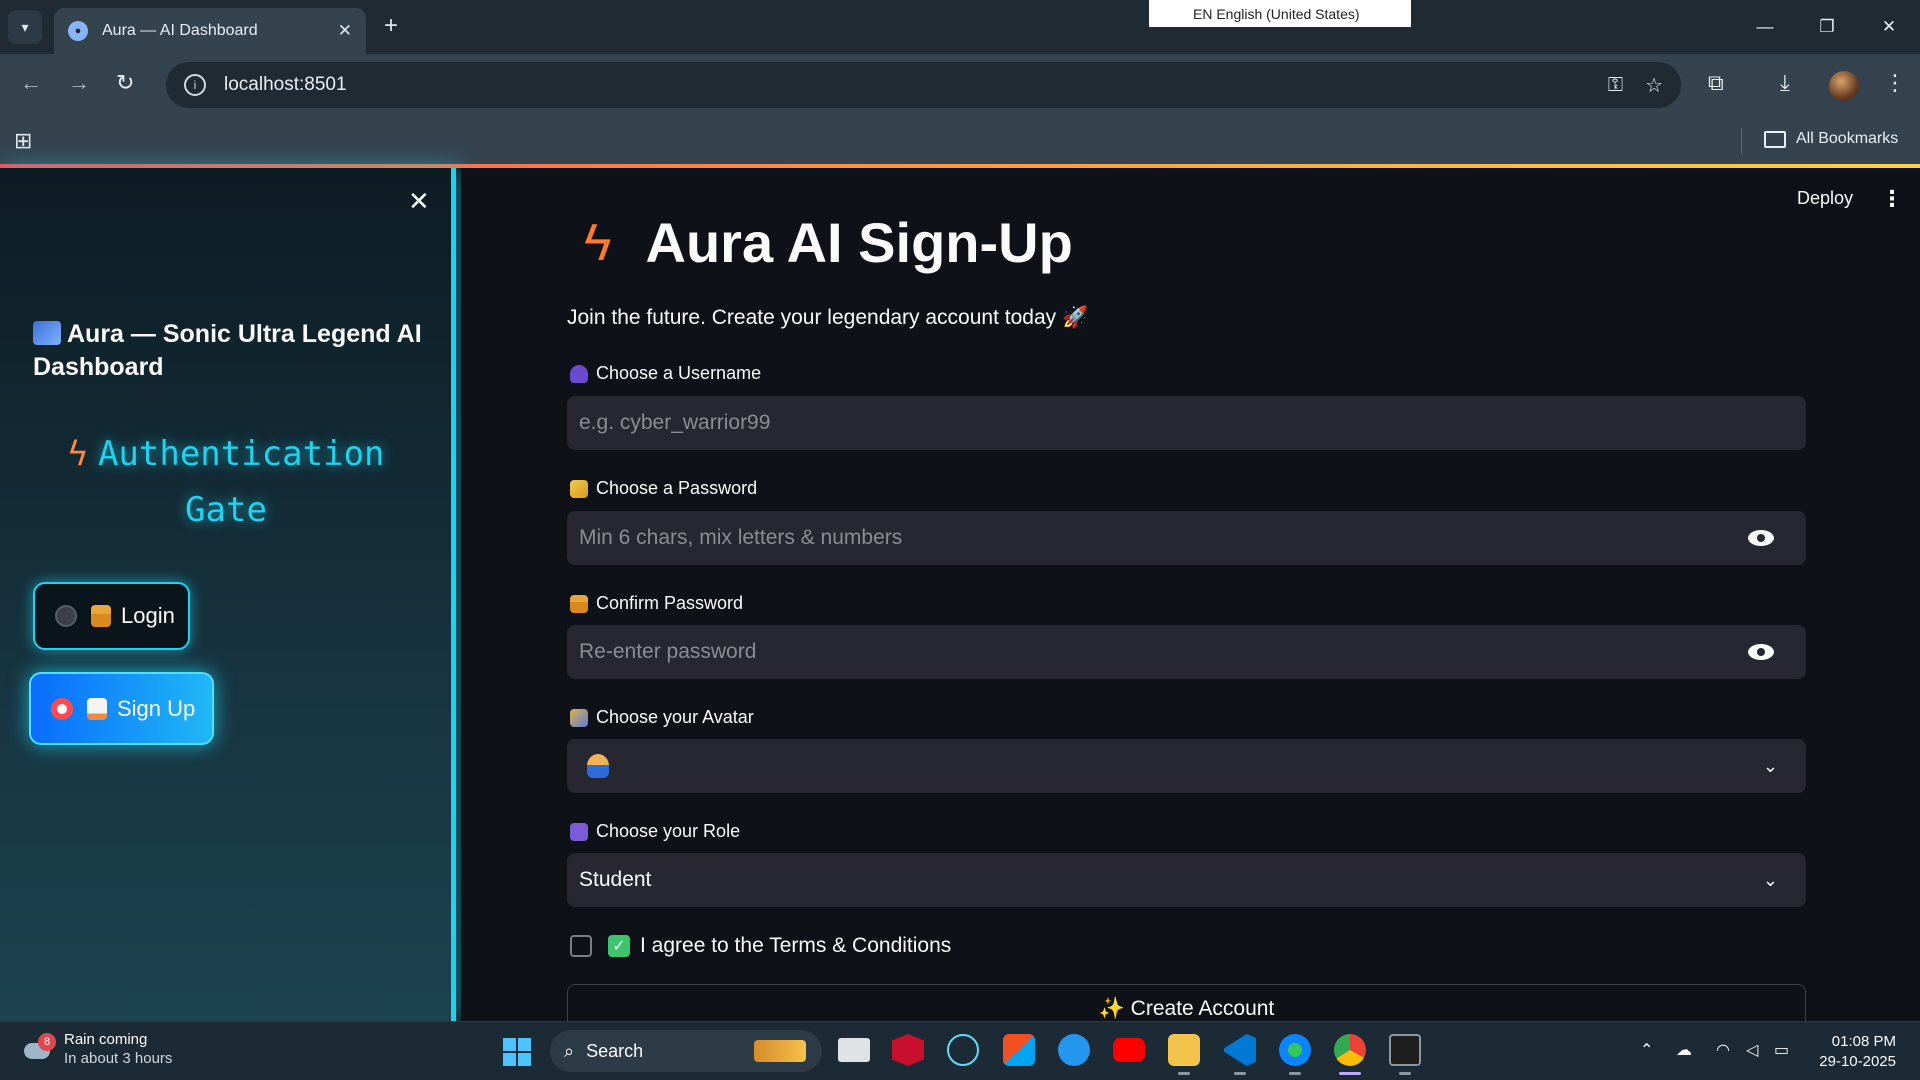 This screenshot has width=1920, height=1080. I want to click on username-label: Choose a Username, so click(665, 373).